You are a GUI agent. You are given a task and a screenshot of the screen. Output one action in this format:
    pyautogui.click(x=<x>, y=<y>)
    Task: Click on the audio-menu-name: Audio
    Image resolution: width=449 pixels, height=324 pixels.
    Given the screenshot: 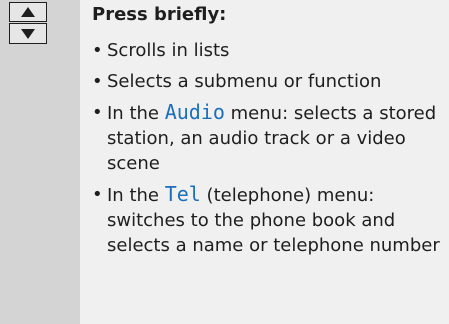 What is the action you would take?
    pyautogui.click(x=194, y=112)
    